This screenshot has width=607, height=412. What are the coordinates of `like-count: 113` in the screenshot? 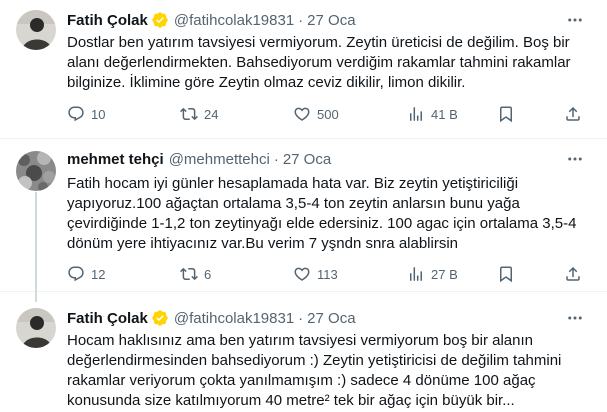 It's located at (327, 274).